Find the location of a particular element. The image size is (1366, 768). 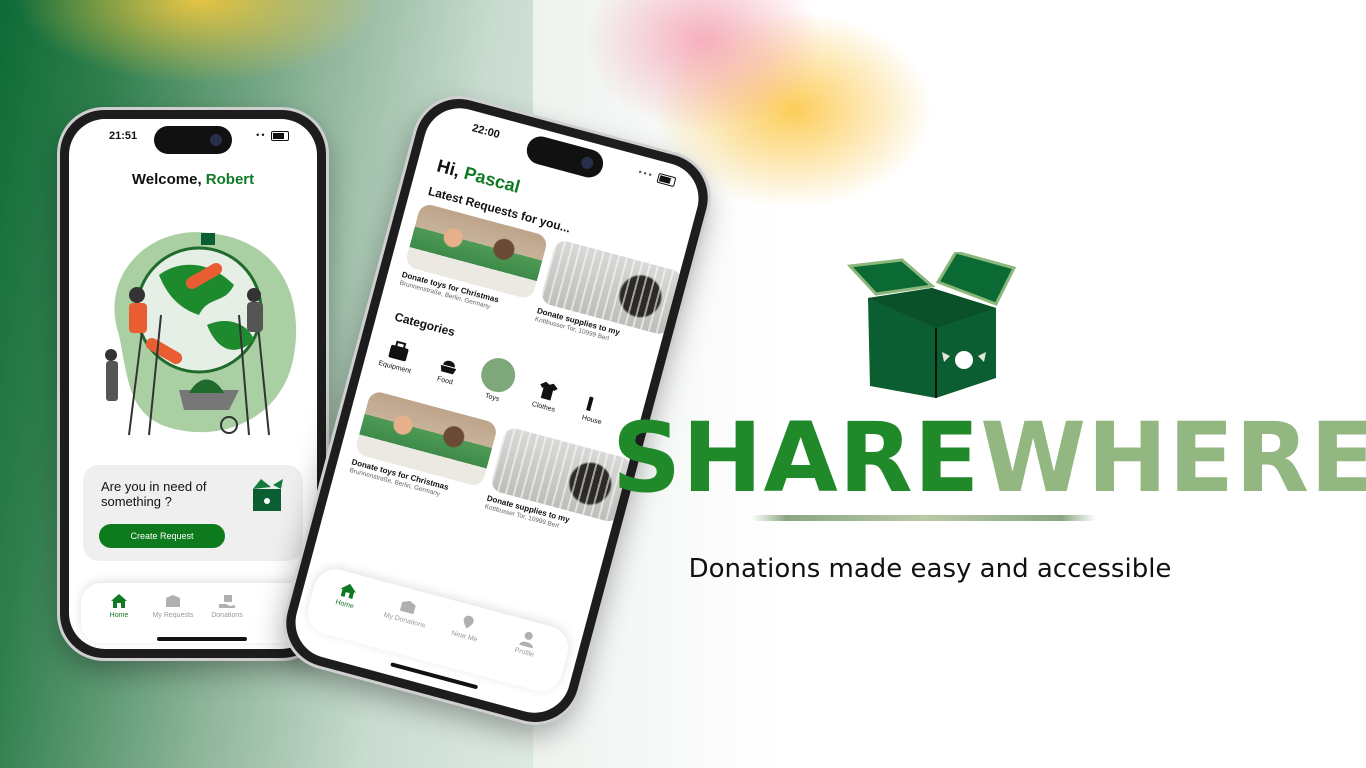

sharewhere-wordmark: SHAREWHERE is located at coordinates (989, 458).